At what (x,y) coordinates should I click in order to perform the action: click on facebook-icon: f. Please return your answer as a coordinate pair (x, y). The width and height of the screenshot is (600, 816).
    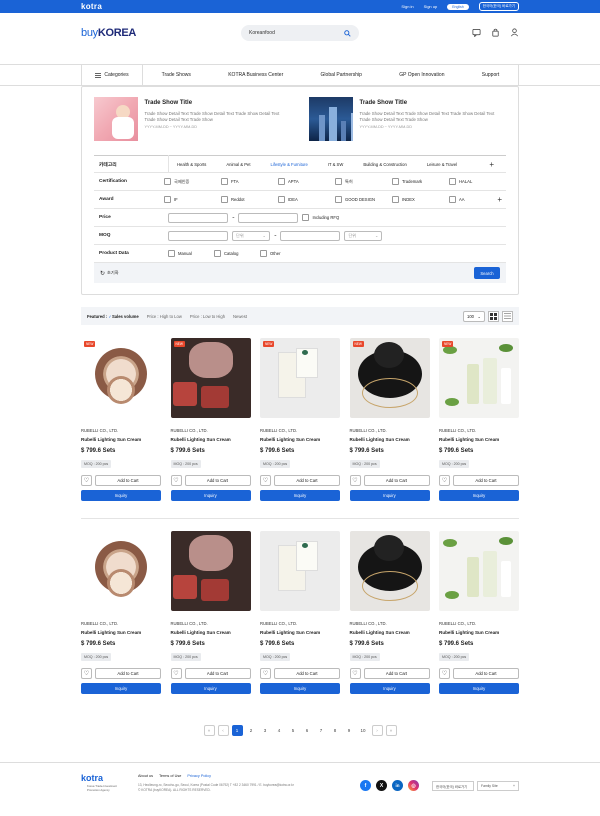
    Looking at the image, I should click on (365, 785).